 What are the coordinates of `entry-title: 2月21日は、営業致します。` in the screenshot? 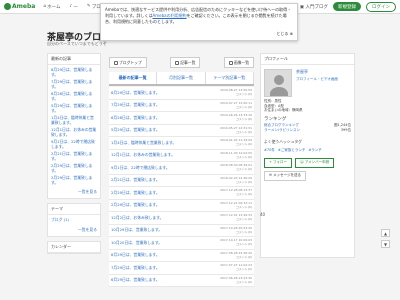 It's located at (135, 180).